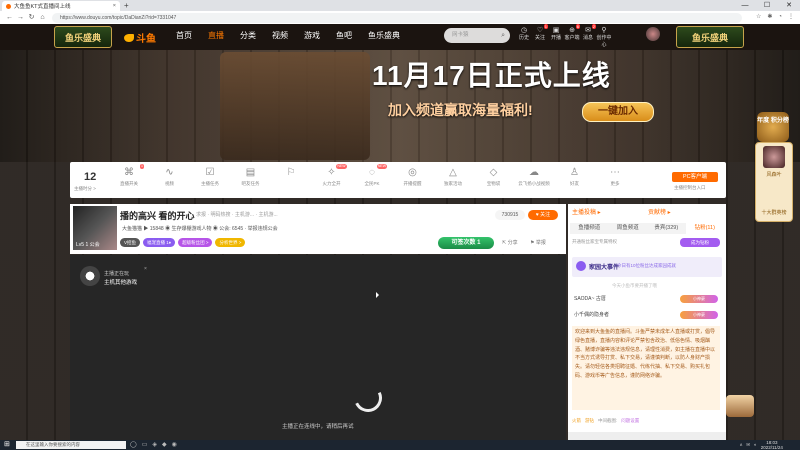  What do you see at coordinates (291, 173) in the screenshot?
I see `toolbar-tool: ⚐` at bounding box center [291, 173].